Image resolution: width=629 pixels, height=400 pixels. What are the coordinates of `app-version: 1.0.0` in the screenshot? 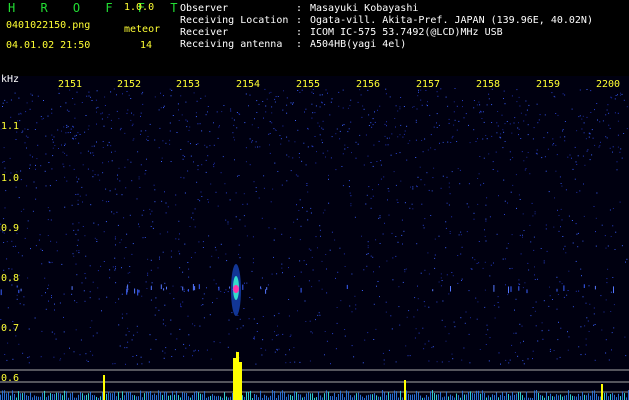 It's located at (139, 7).